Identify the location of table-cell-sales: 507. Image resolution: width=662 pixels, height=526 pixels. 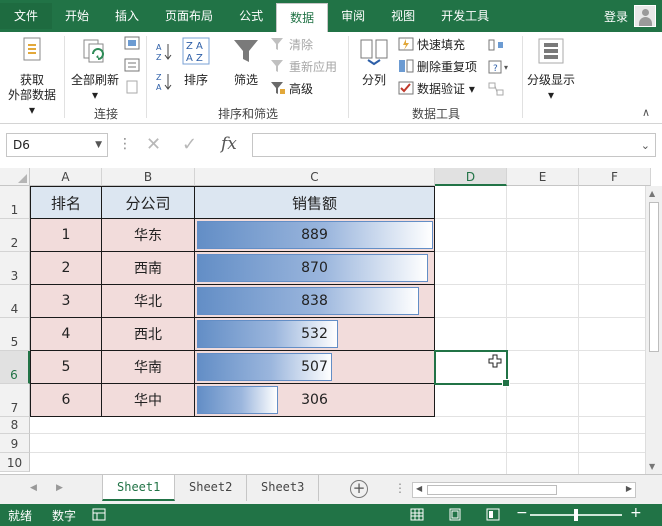
(315, 367).